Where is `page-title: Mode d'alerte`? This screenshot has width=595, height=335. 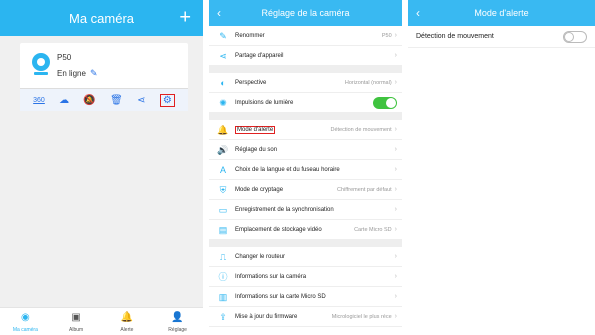
page-title: Mode d'alerte is located at coordinates (501, 13).